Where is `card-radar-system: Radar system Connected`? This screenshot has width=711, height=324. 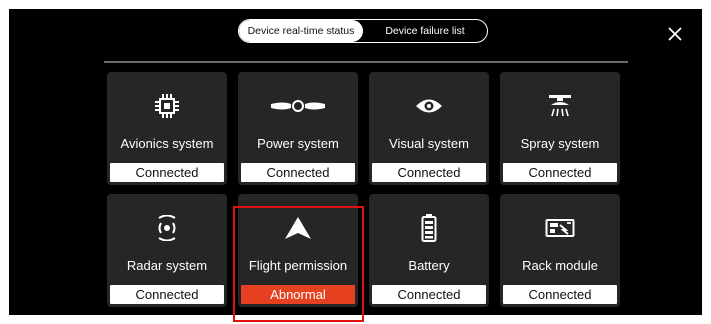 card-radar-system: Radar system Connected is located at coordinates (167, 250).